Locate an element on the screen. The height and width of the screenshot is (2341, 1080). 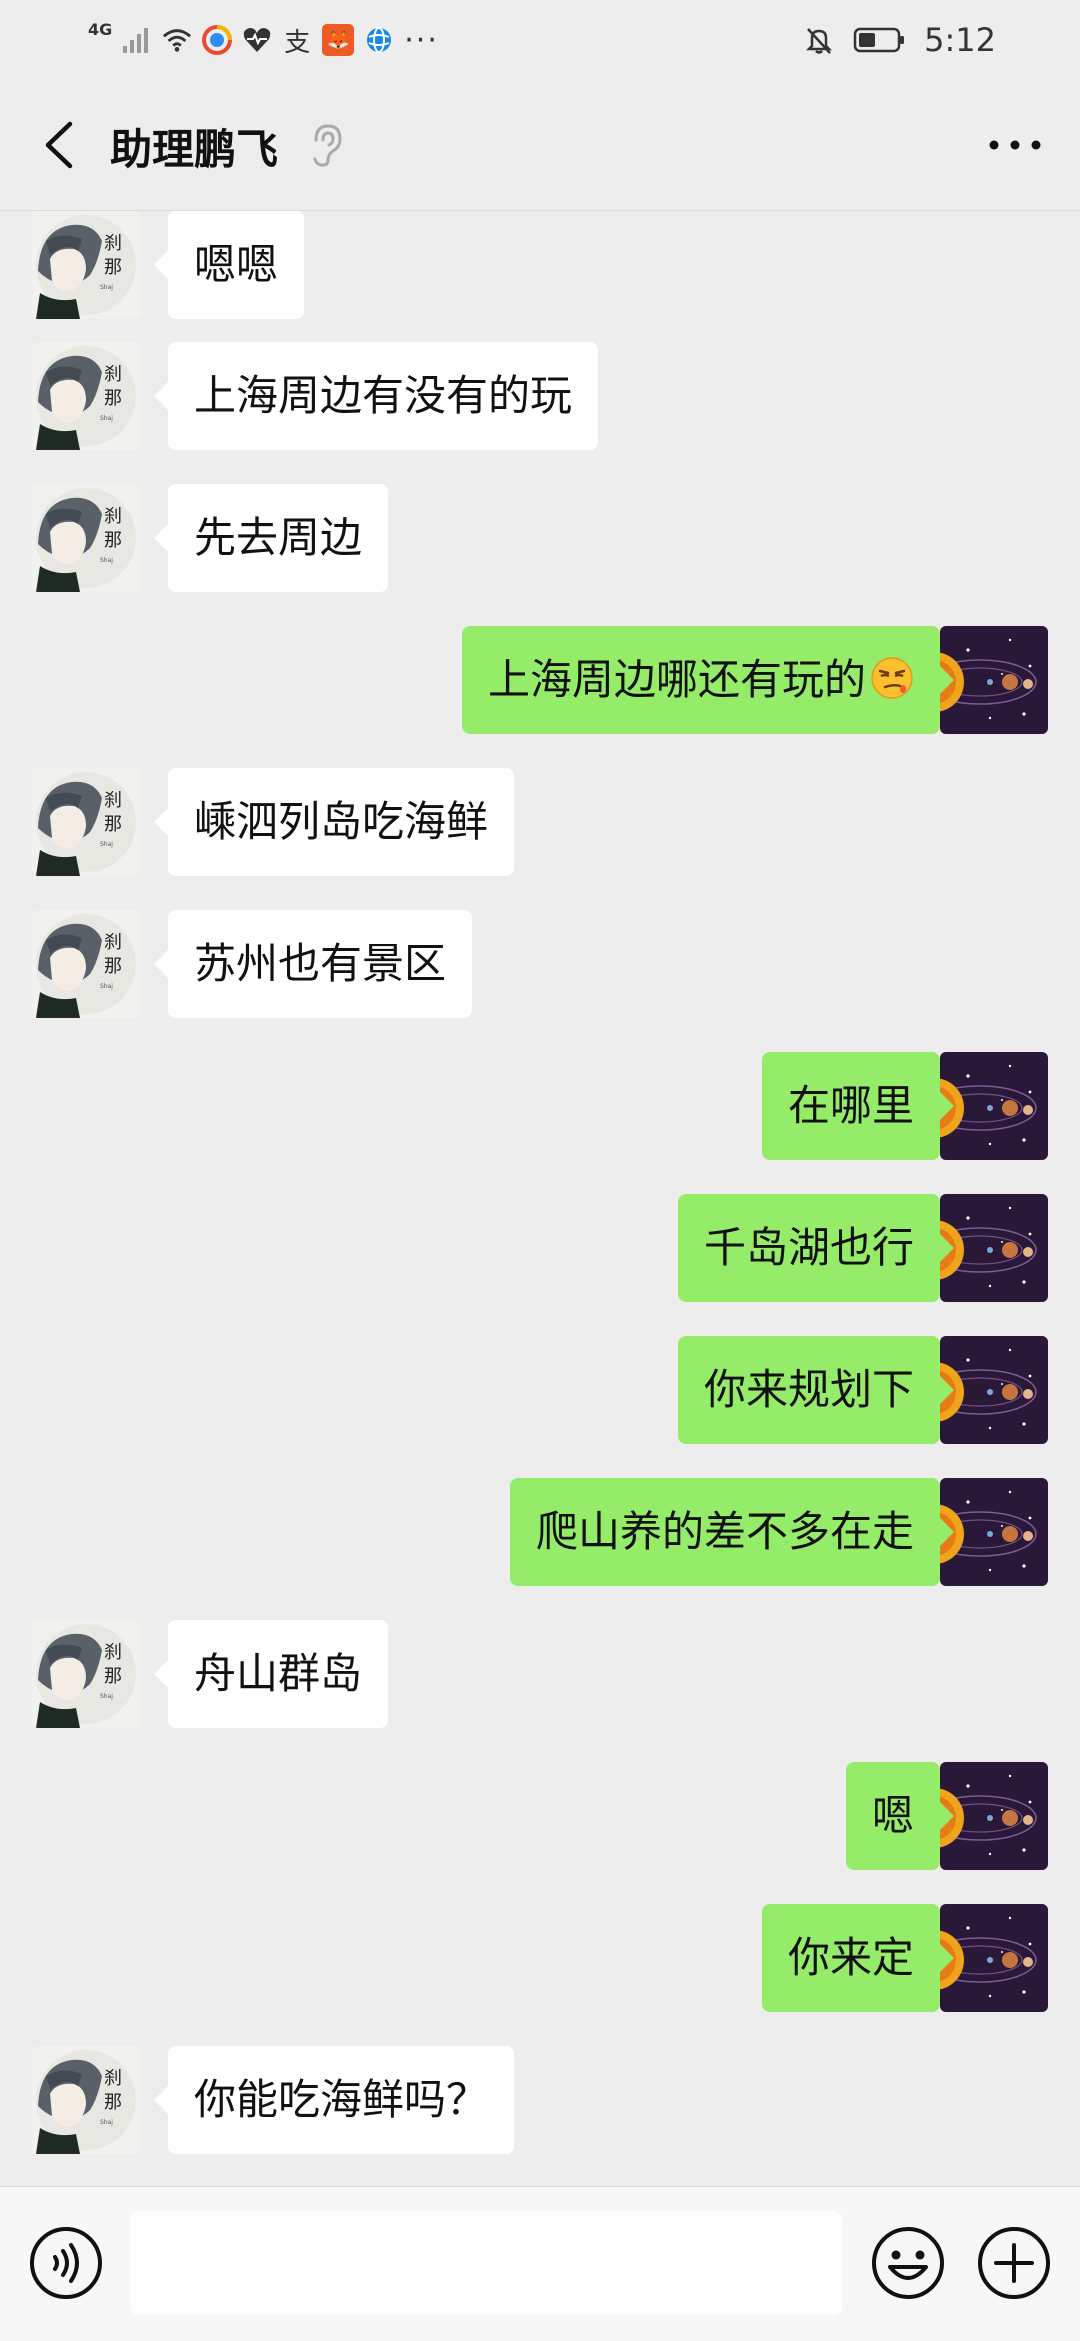
more-functions-button is located at coordinates (1014, 2263).